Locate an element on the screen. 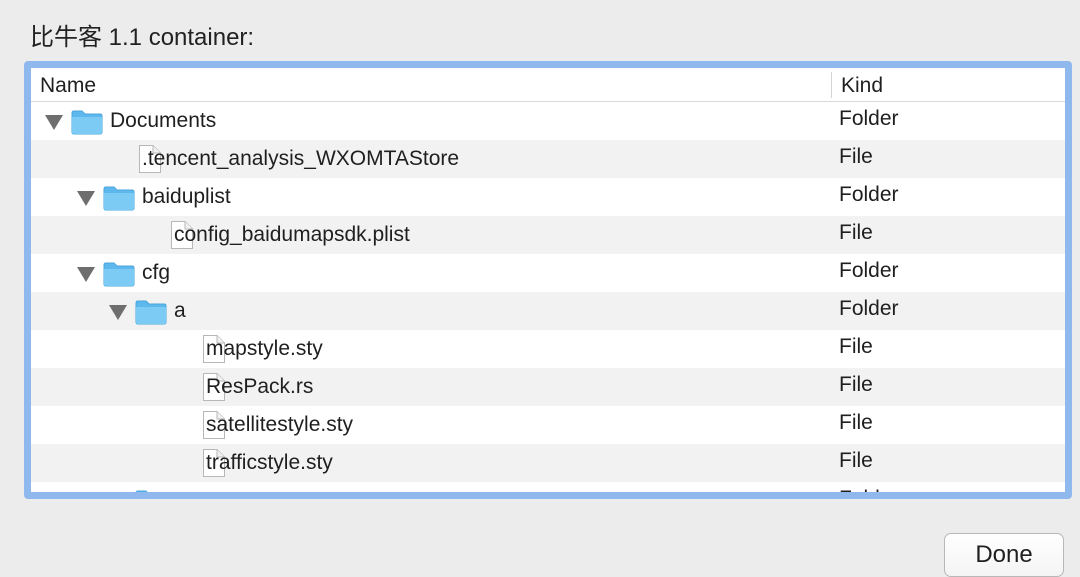 The width and height of the screenshot is (1080, 577). tree-row-name: .tencent_analysis_WXOMTAStore is located at coordinates (301, 158).